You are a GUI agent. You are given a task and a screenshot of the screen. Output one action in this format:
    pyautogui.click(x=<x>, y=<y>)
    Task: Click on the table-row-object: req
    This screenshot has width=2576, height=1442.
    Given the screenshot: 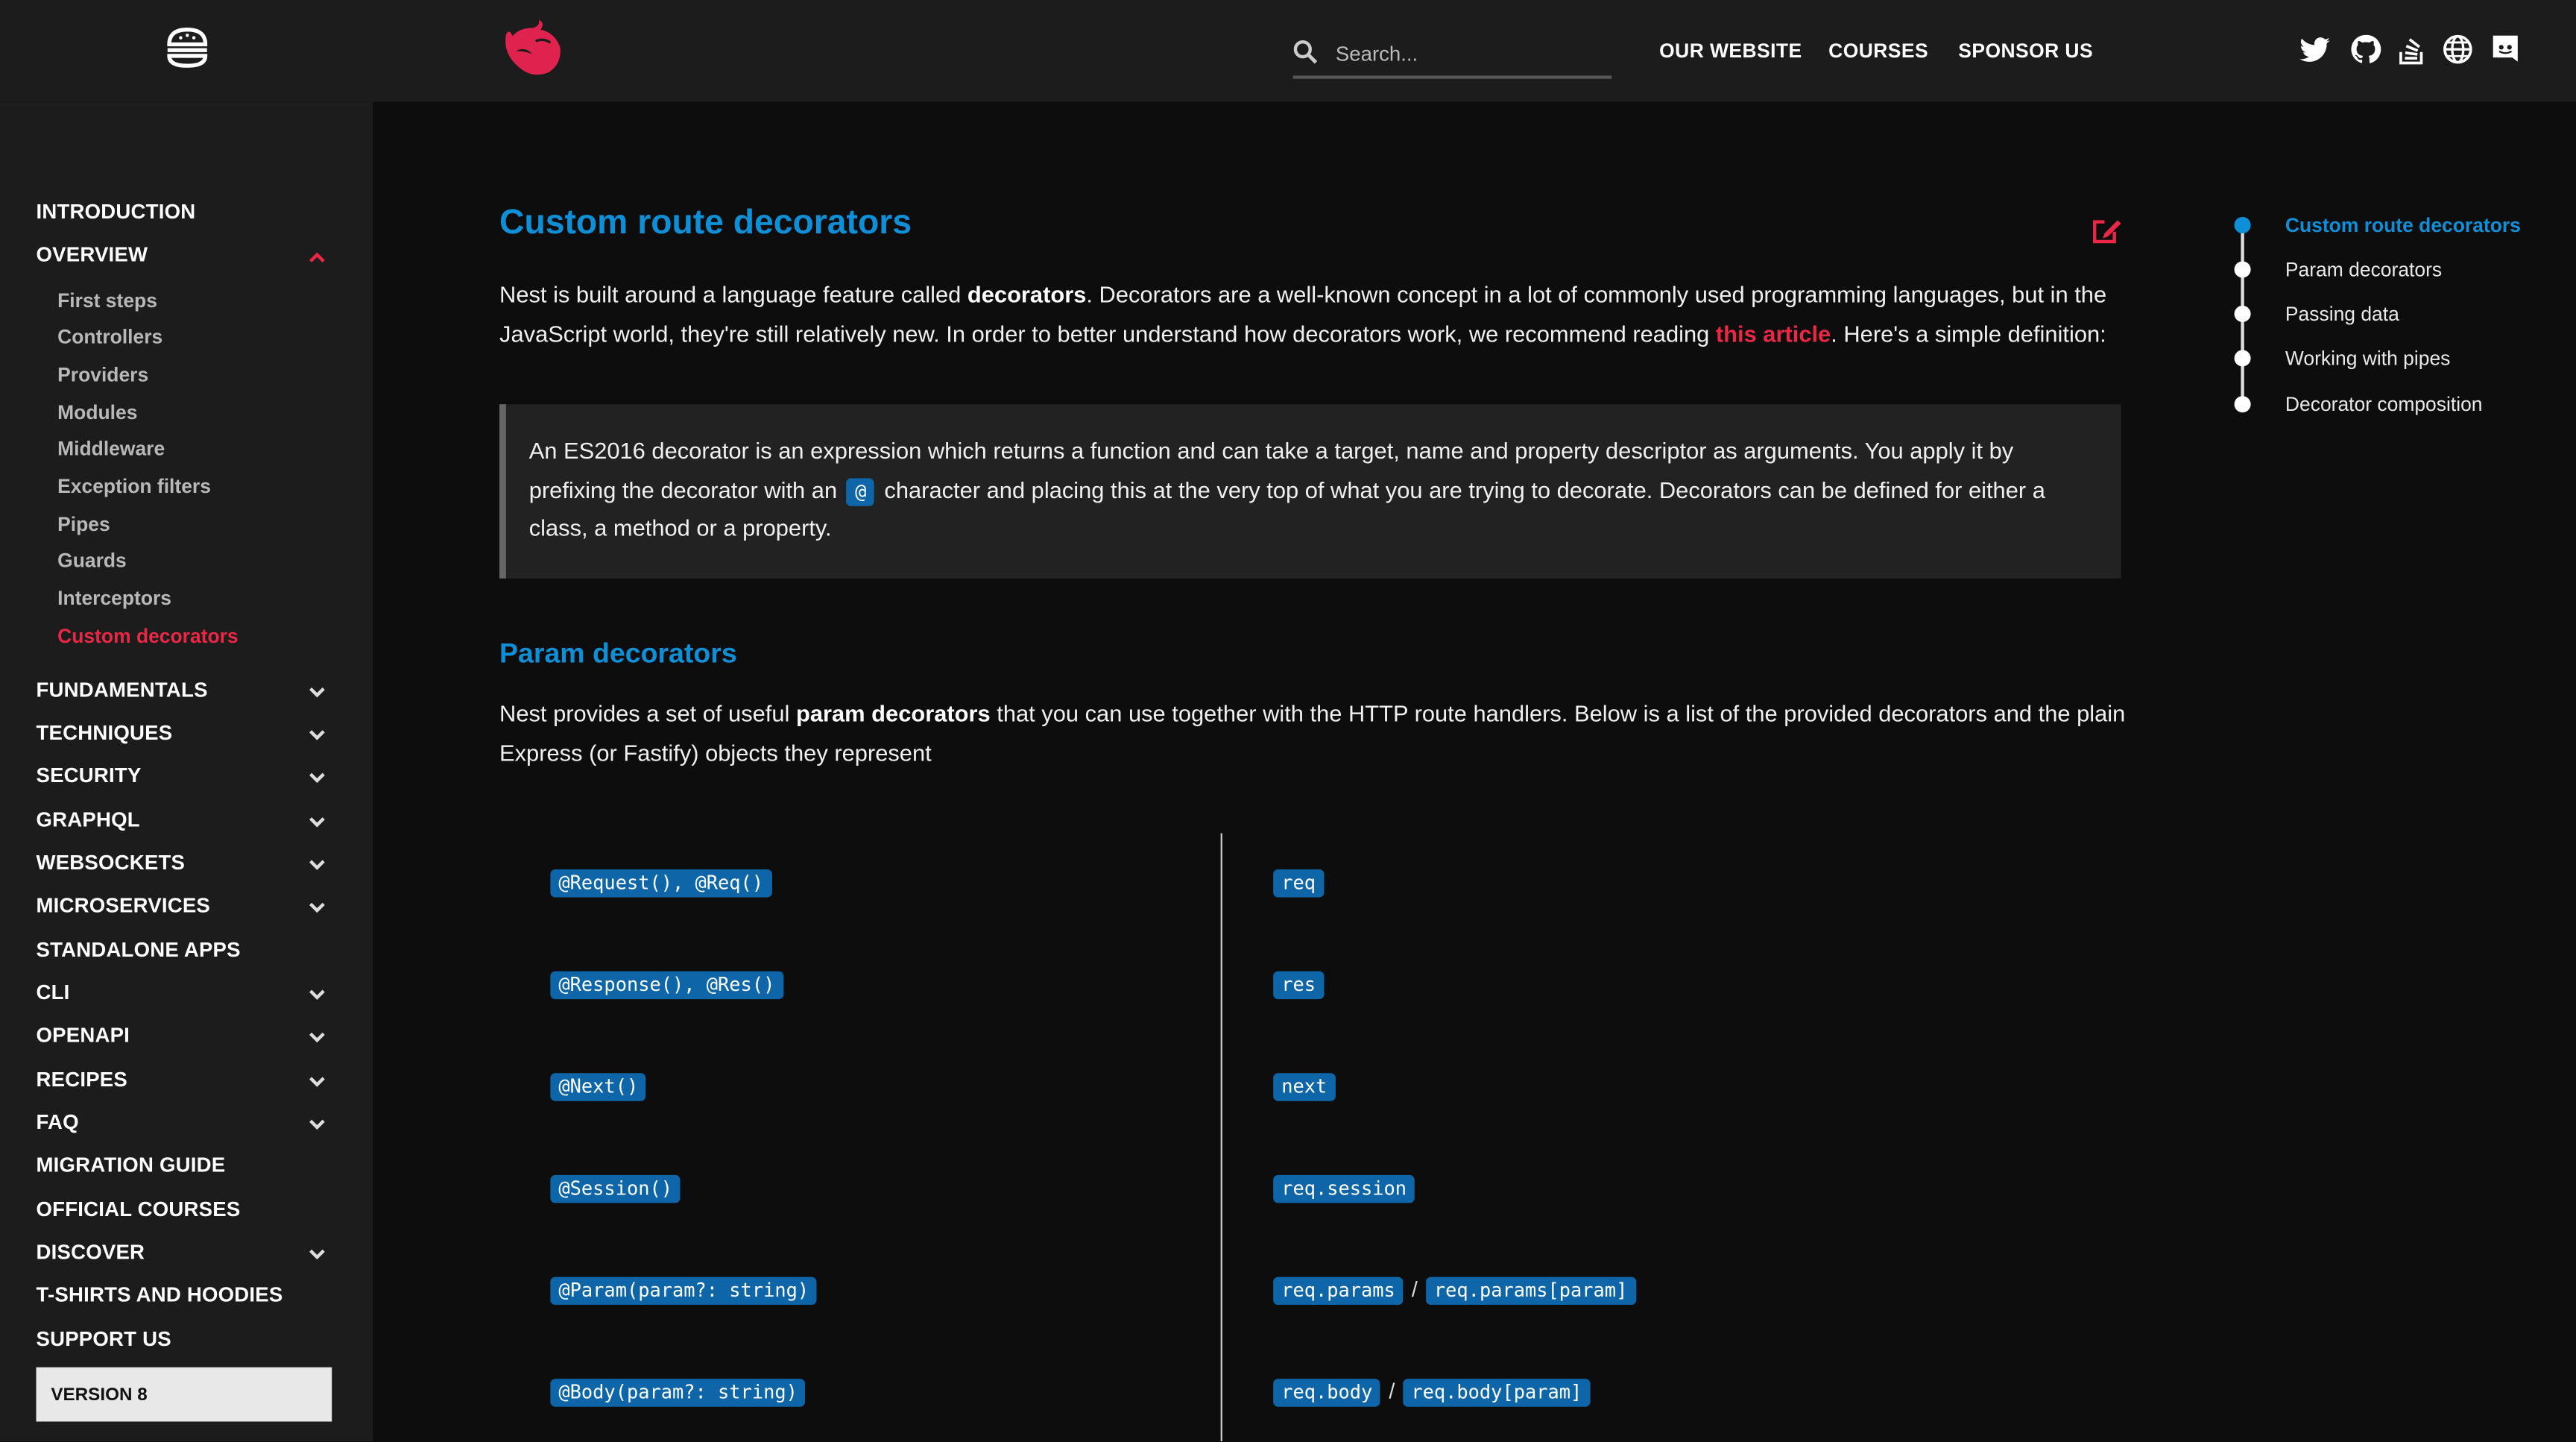 What is the action you would take?
    pyautogui.click(x=1299, y=884)
    